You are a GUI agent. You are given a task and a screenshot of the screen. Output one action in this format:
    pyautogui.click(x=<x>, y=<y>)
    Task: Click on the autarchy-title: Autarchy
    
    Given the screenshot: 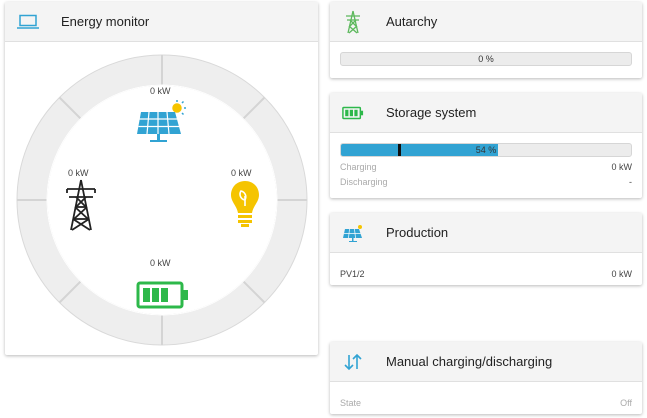 What is the action you would take?
    pyautogui.click(x=412, y=21)
    